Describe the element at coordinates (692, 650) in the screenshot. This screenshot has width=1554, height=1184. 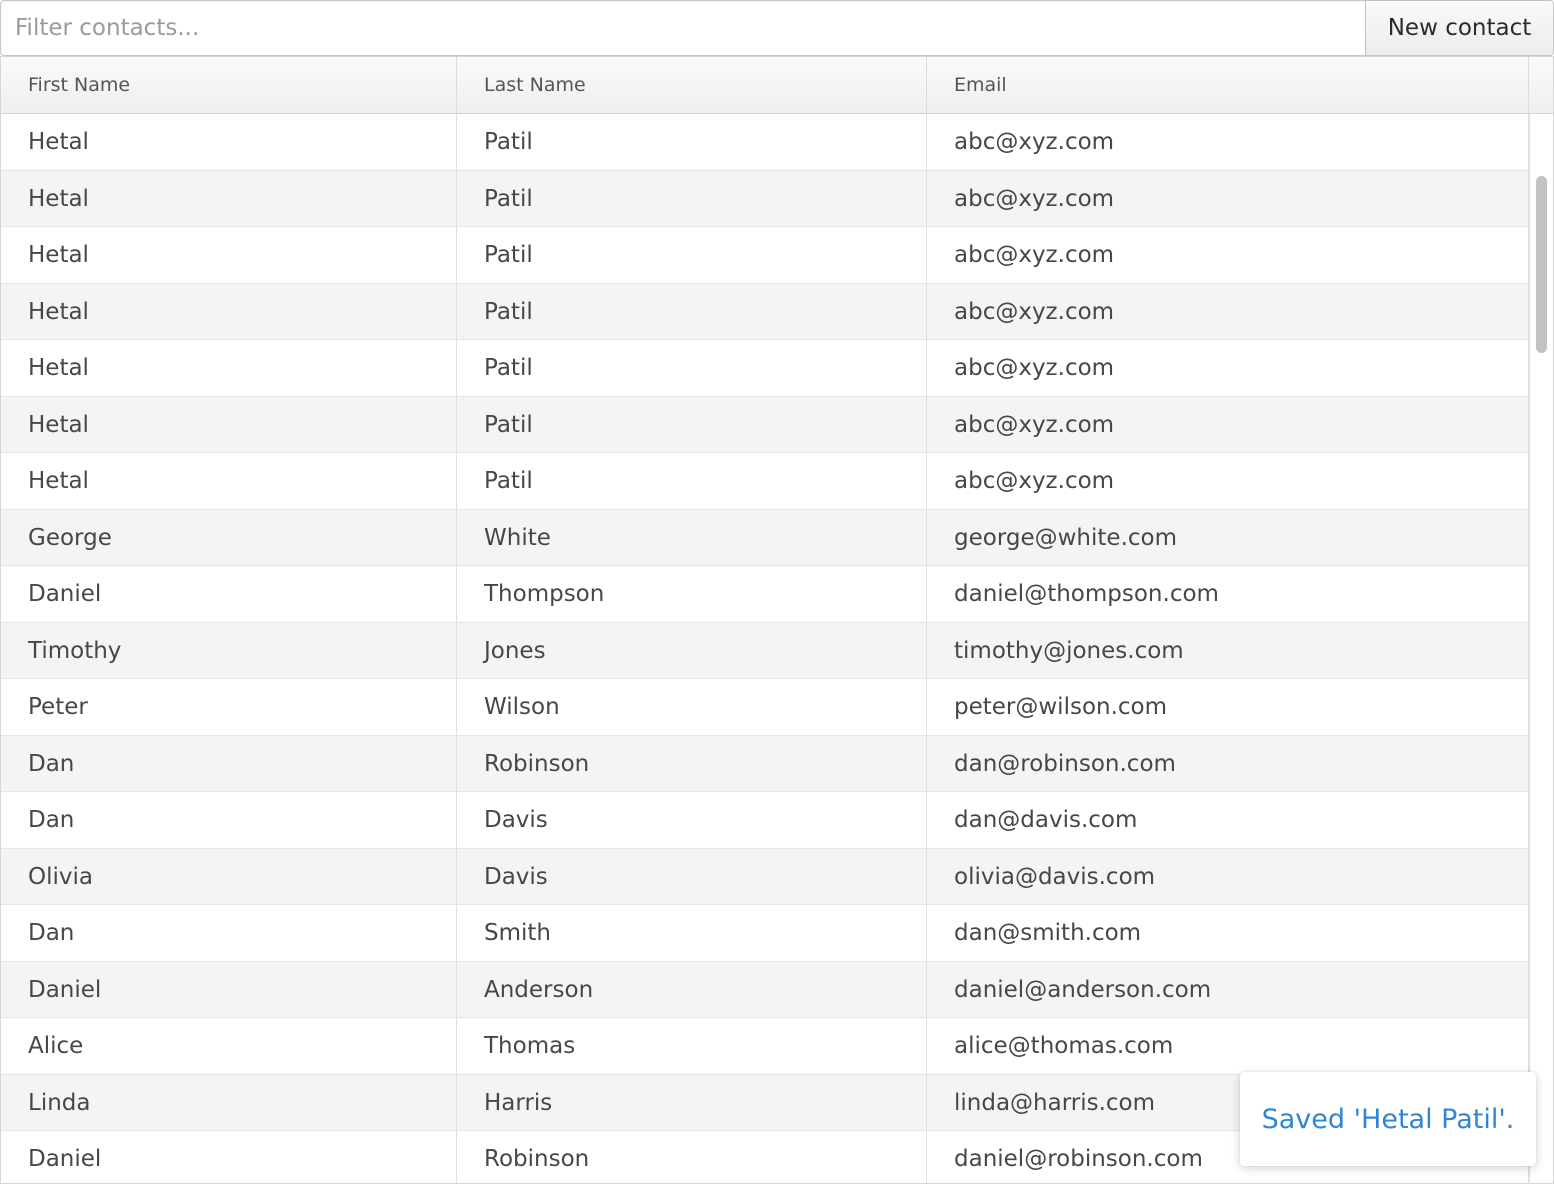
I see `last-name-cell: Jones` at that location.